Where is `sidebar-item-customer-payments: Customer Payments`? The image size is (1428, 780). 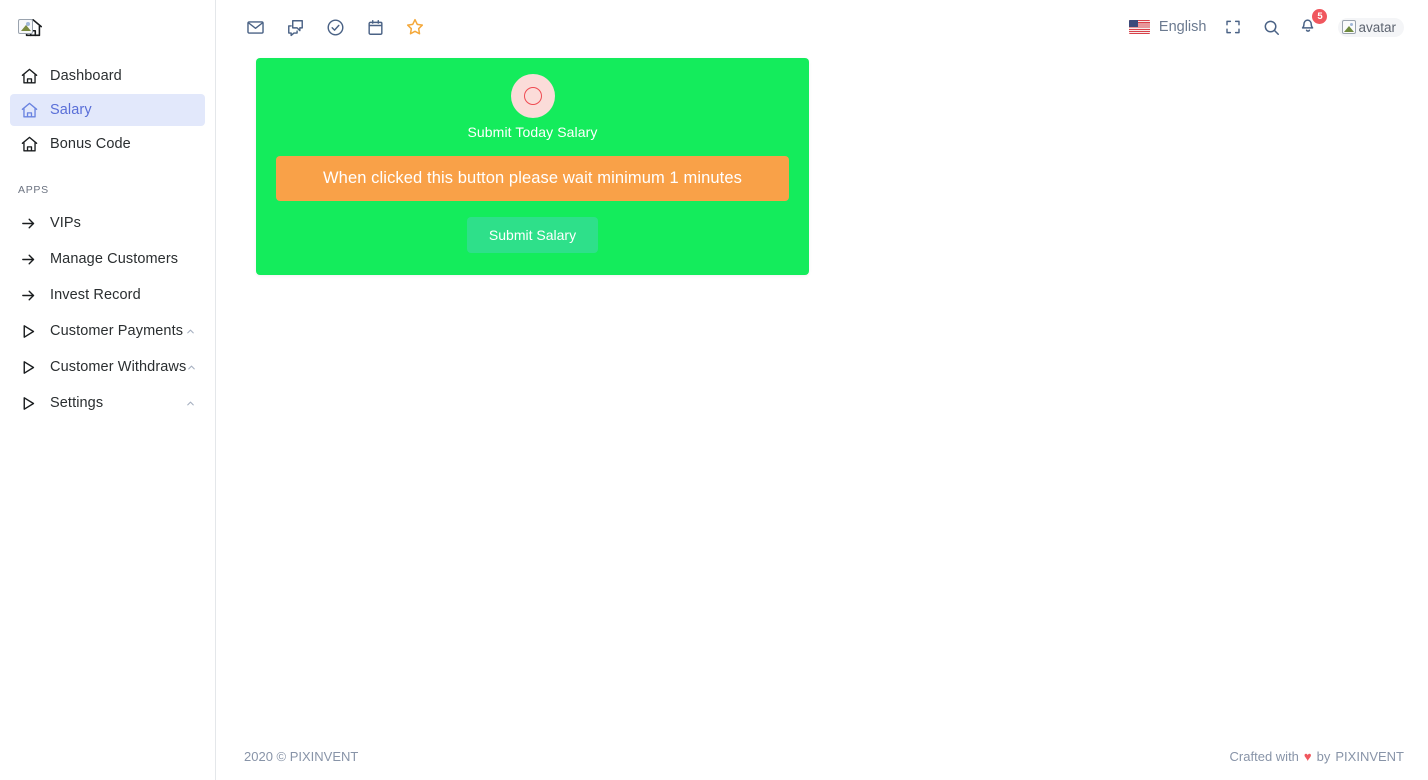
sidebar-item-customer-payments: Customer Payments is located at coordinates (107, 331).